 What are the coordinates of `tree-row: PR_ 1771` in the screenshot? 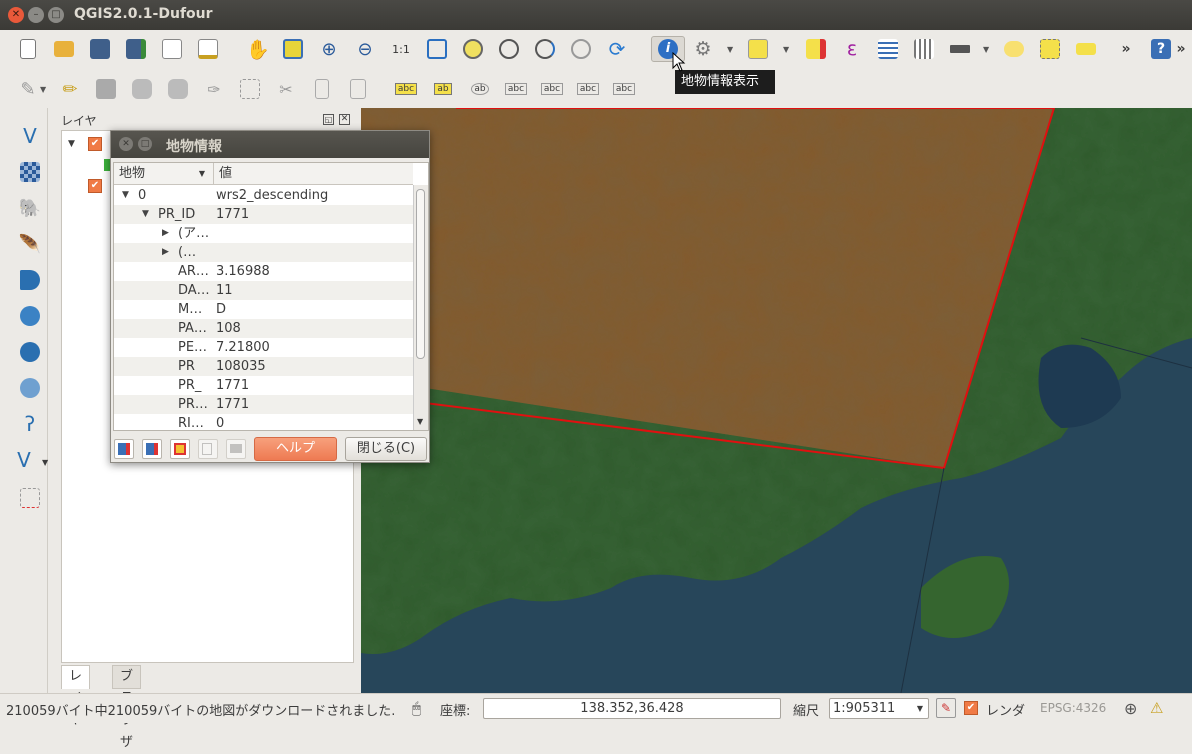 It's located at (263, 385).